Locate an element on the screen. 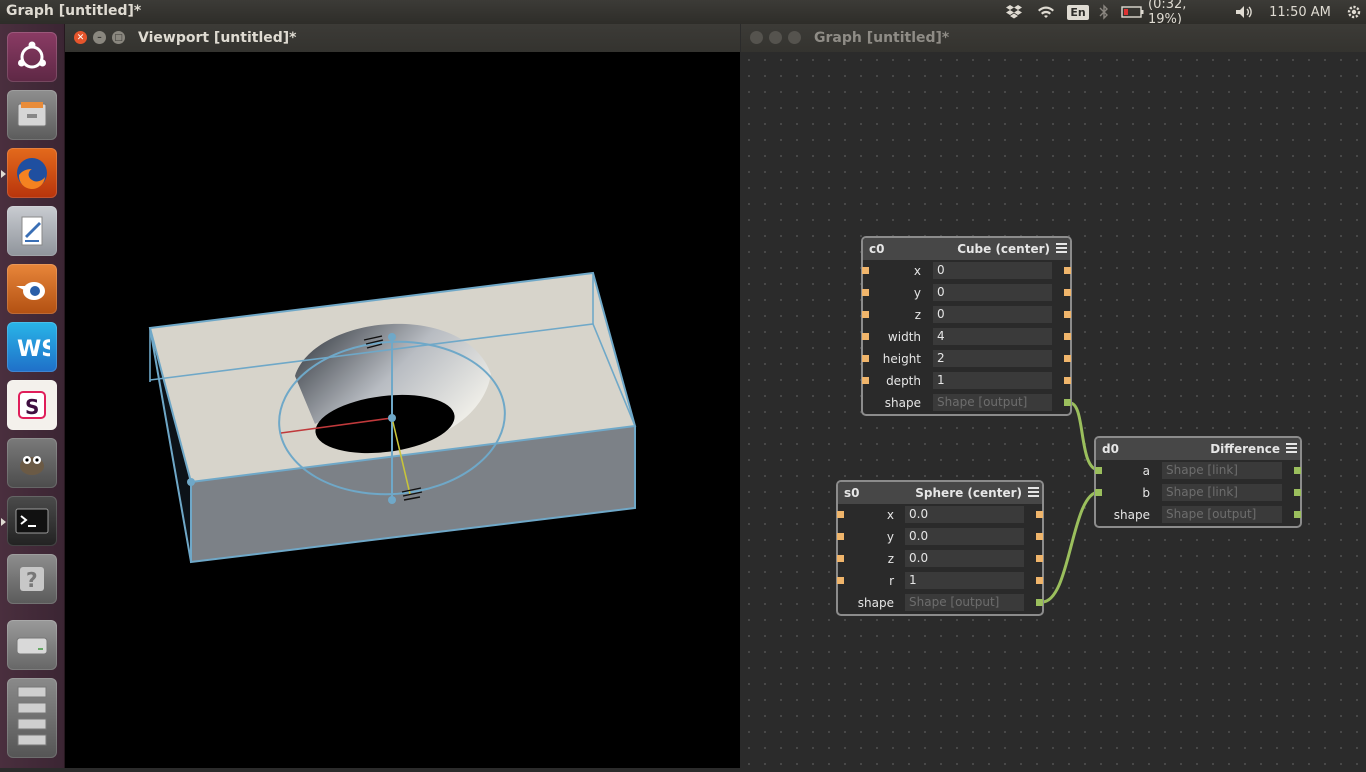 The height and width of the screenshot is (772, 1366). ubuntu-dash-icon is located at coordinates (32, 57).